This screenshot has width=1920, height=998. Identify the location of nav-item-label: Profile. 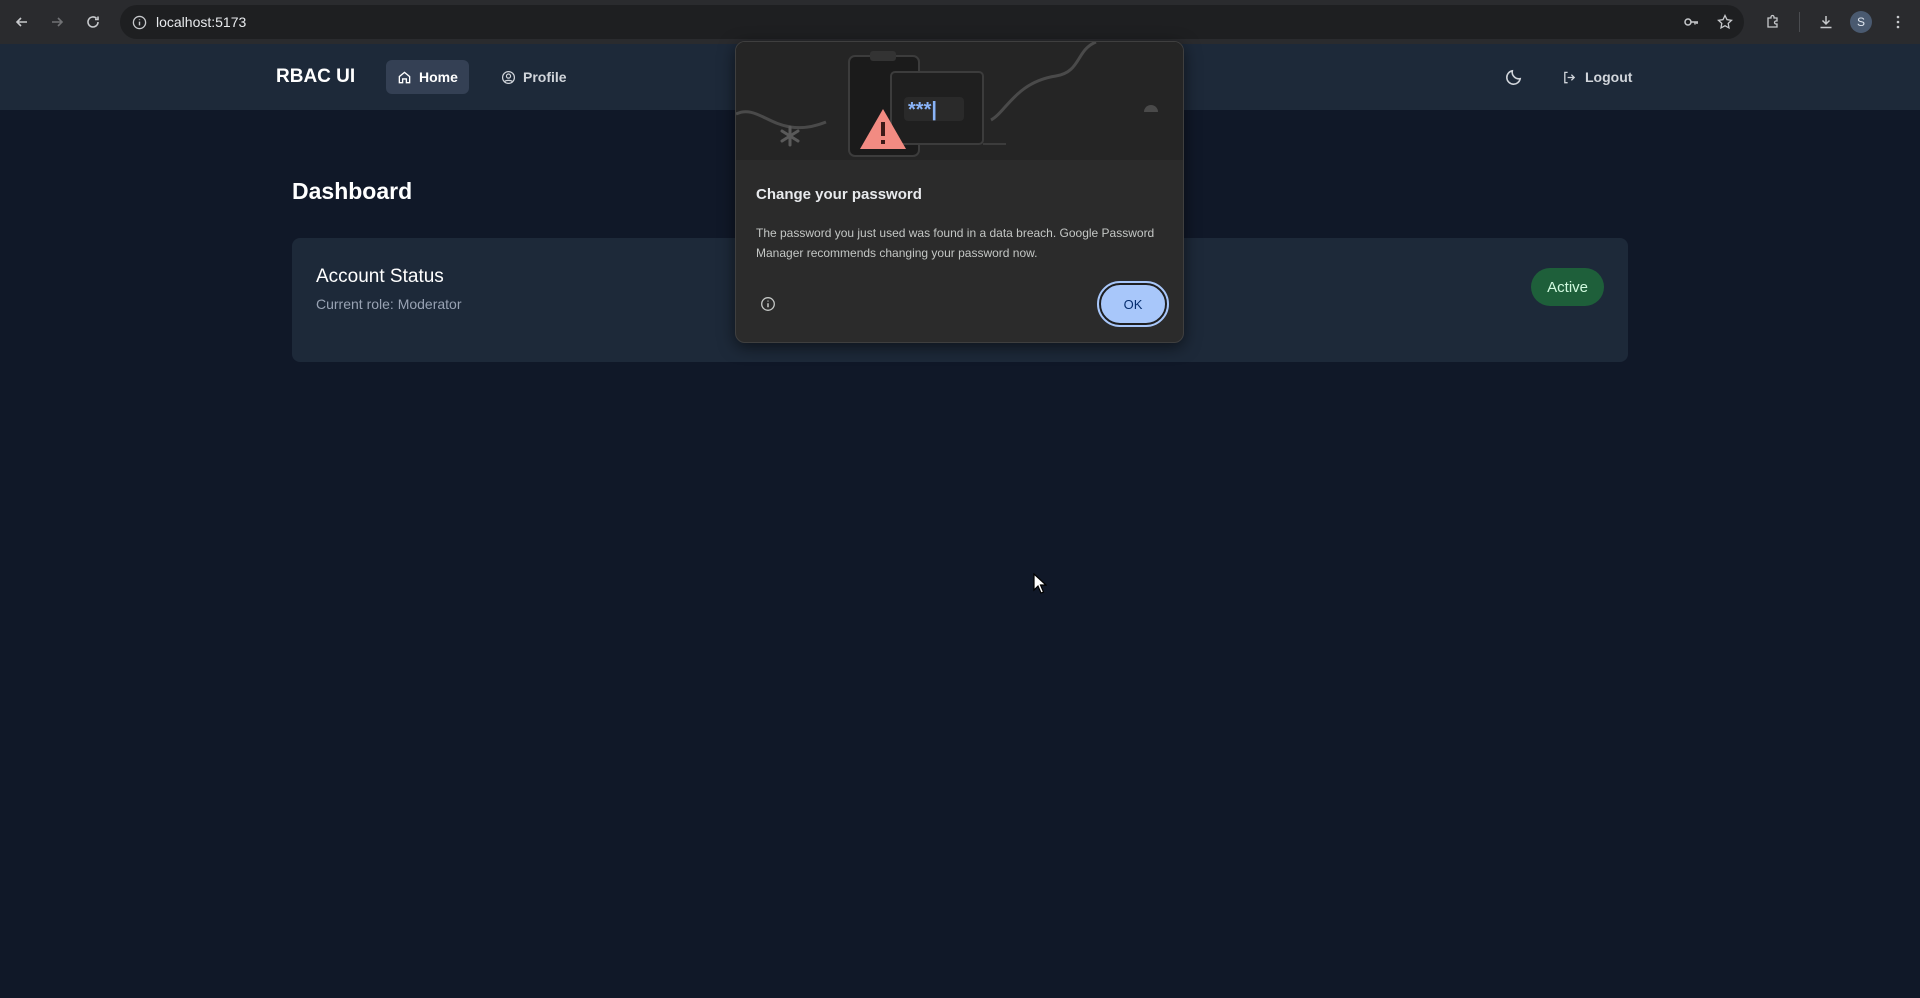
(545, 77).